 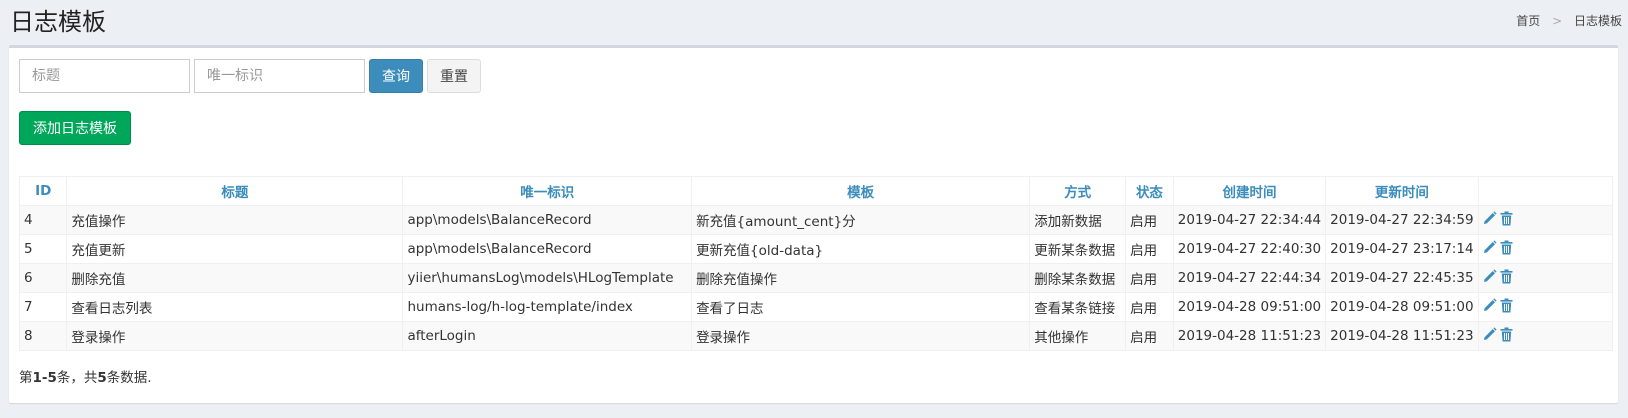 I want to click on table-cell: 查看了日志, so click(x=861, y=307).